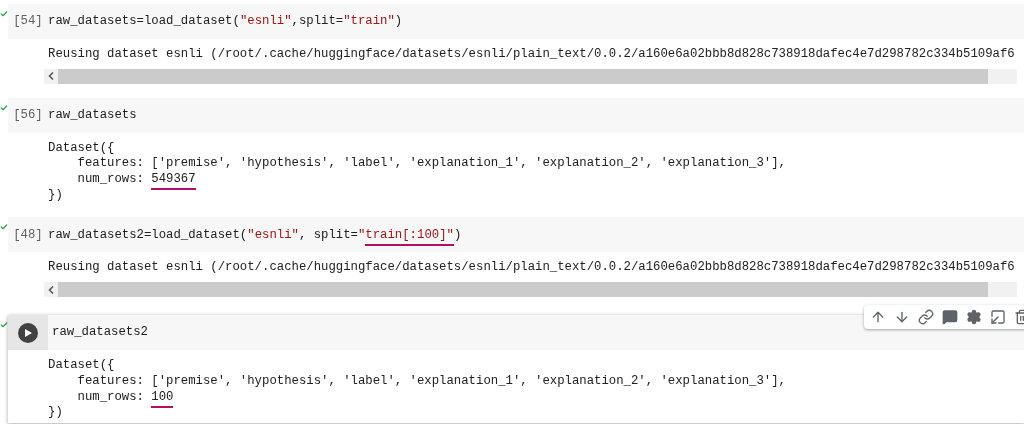 This screenshot has width=1024, height=424. Describe the element at coordinates (369, 22) in the screenshot. I see `code-text: "train"` at that location.